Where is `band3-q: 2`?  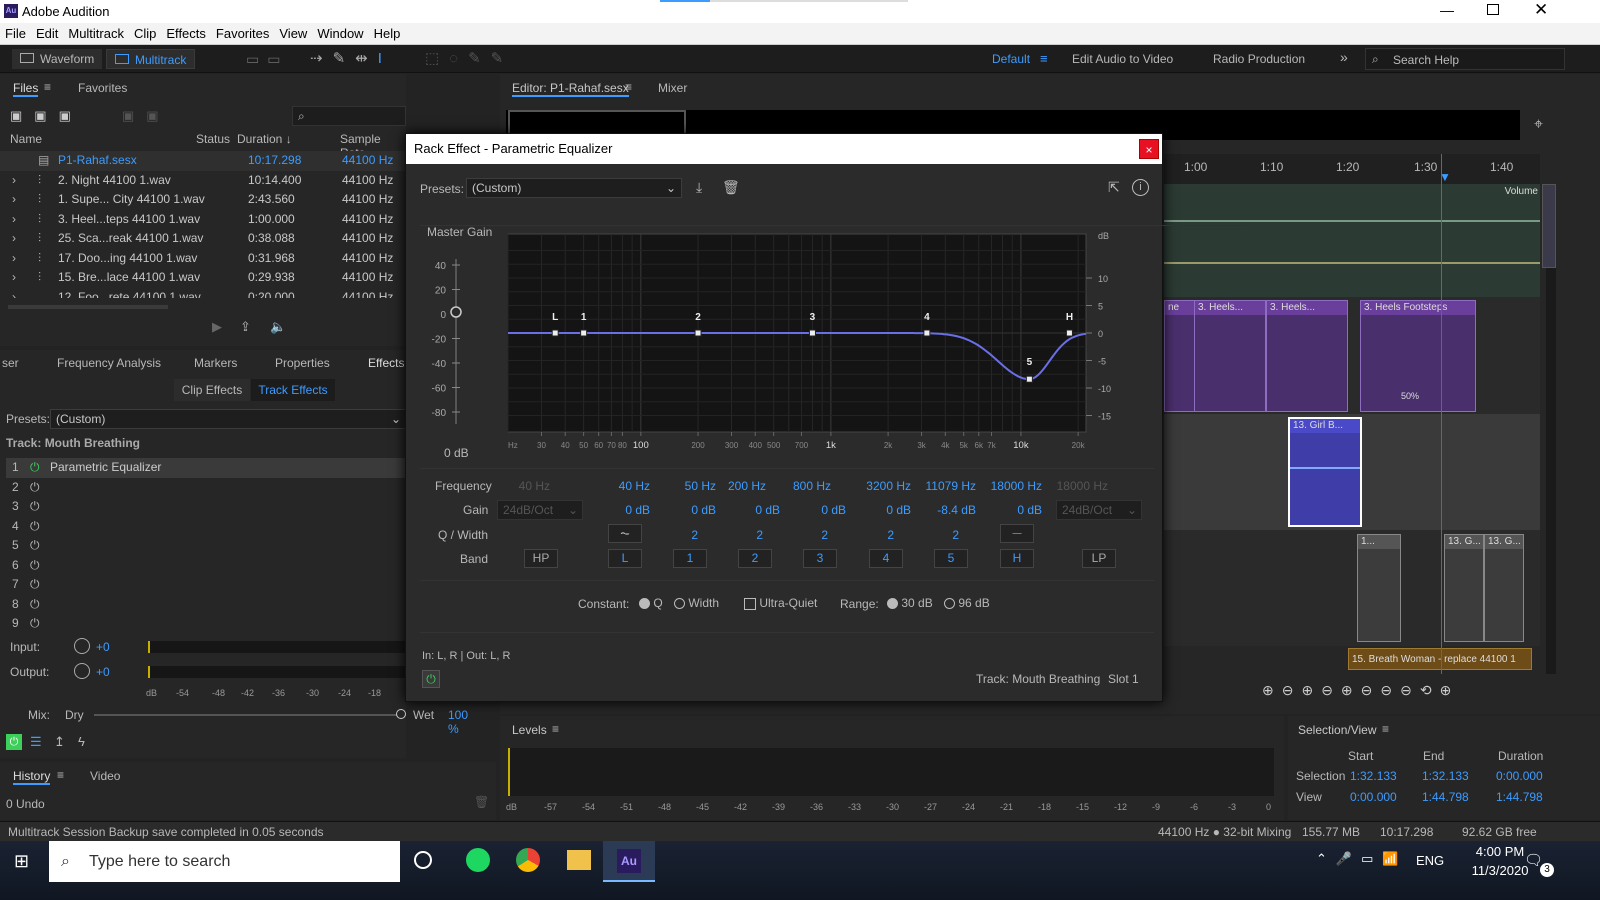
band3-q: 2 is located at coordinates (817, 535).